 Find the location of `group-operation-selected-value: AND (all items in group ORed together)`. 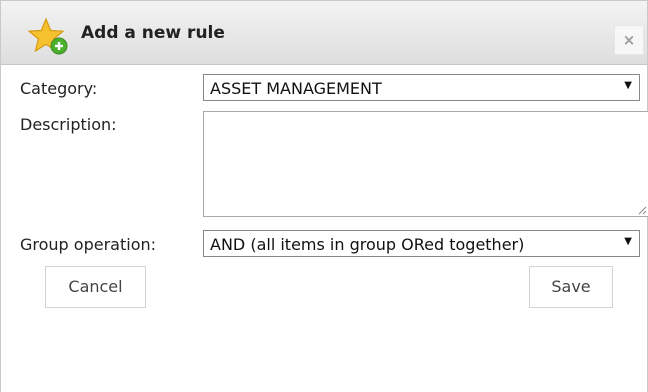

group-operation-selected-value: AND (all items in group ORed together) is located at coordinates (367, 244).